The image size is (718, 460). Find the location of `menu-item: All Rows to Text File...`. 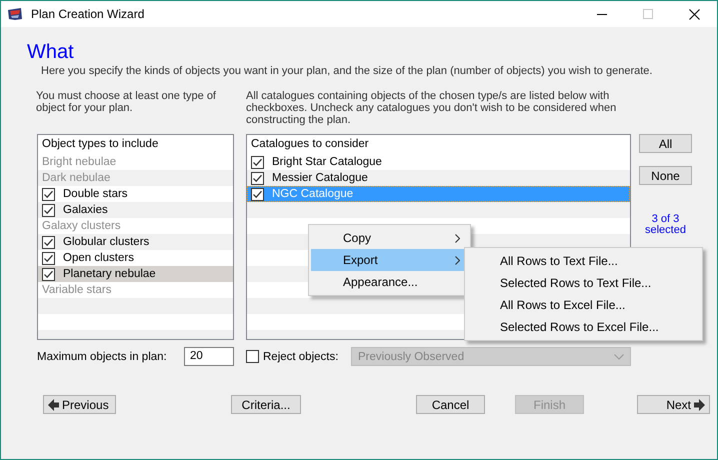

menu-item: All Rows to Text File... is located at coordinates (583, 261).